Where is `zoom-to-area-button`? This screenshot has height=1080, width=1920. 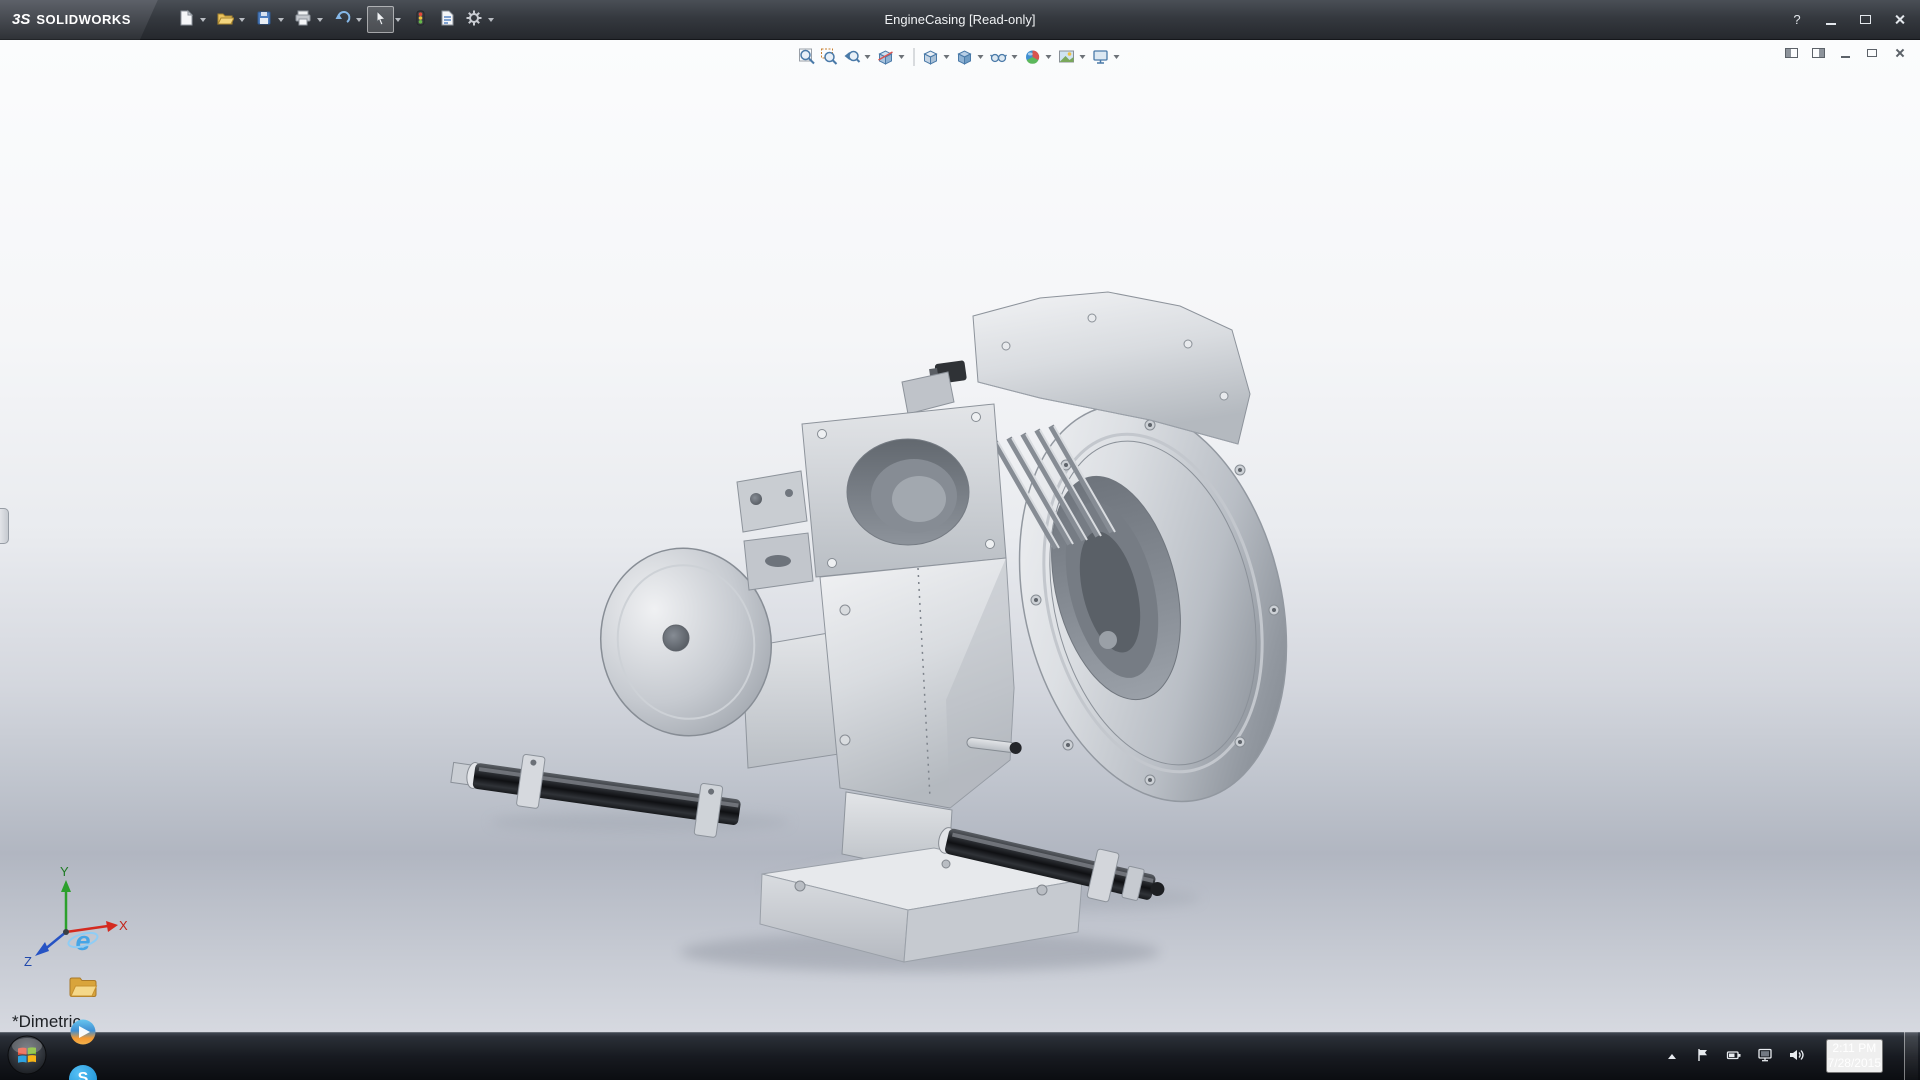 zoom-to-area-button is located at coordinates (830, 57).